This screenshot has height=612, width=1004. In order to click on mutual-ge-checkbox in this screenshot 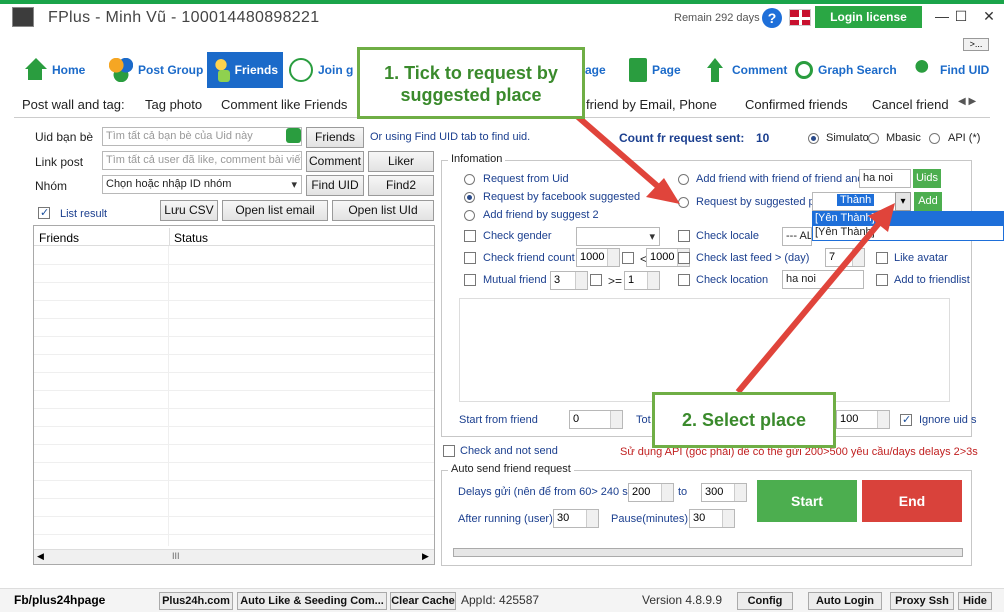, I will do `click(596, 280)`.